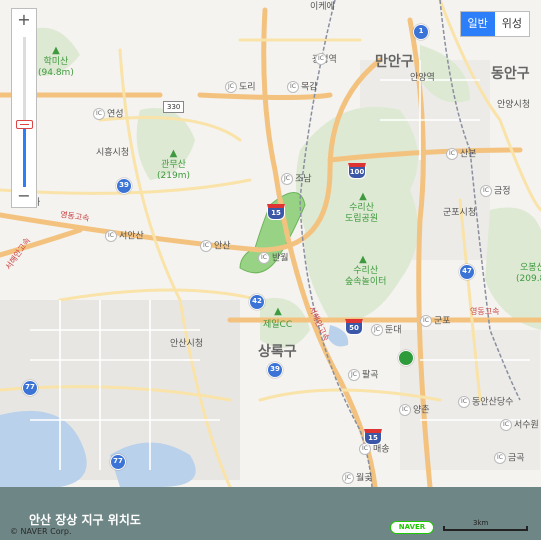 The width and height of the screenshot is (541, 540). Describe the element at coordinates (24, 124) in the screenshot. I see `zoom-slider-handle` at that location.